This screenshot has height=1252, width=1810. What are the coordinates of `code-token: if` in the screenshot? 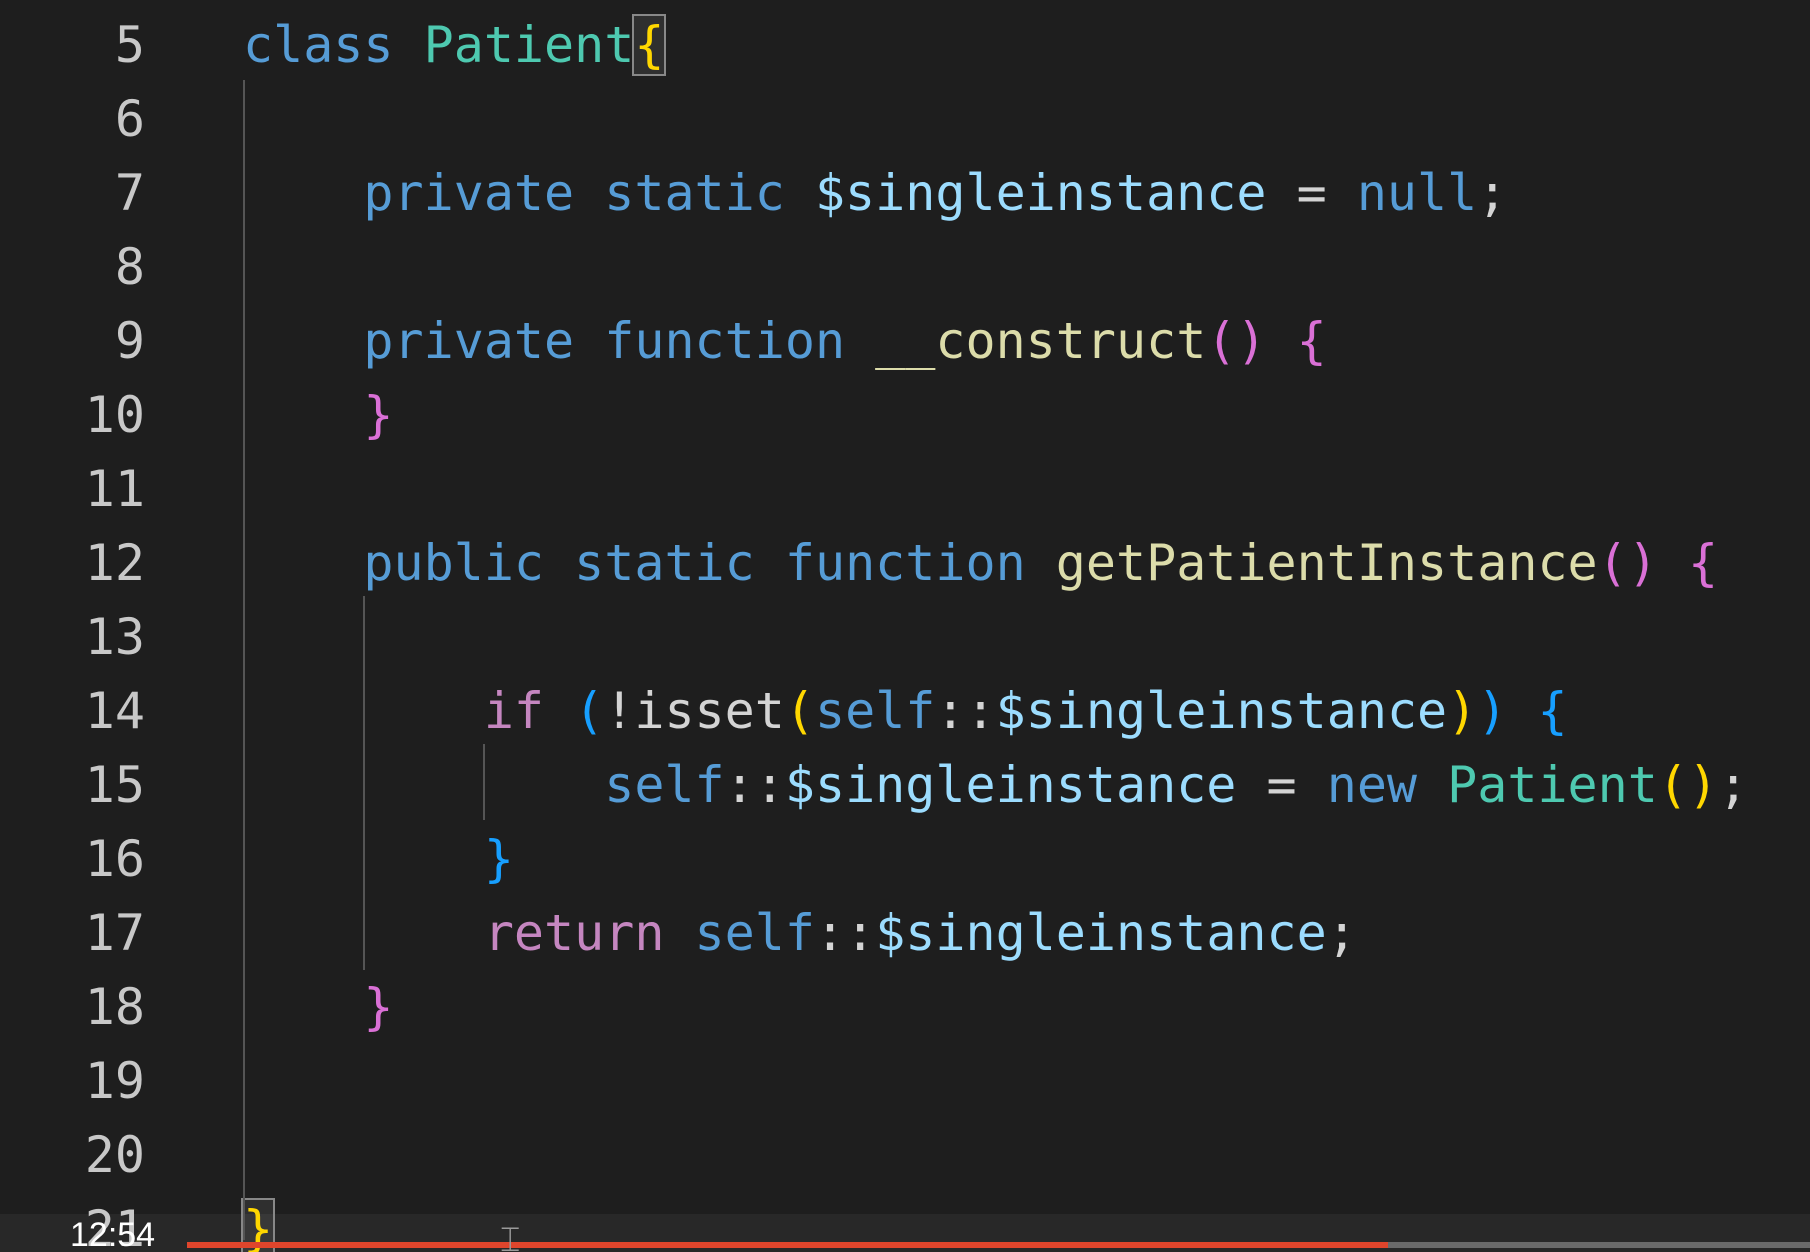 It's located at (409, 711).